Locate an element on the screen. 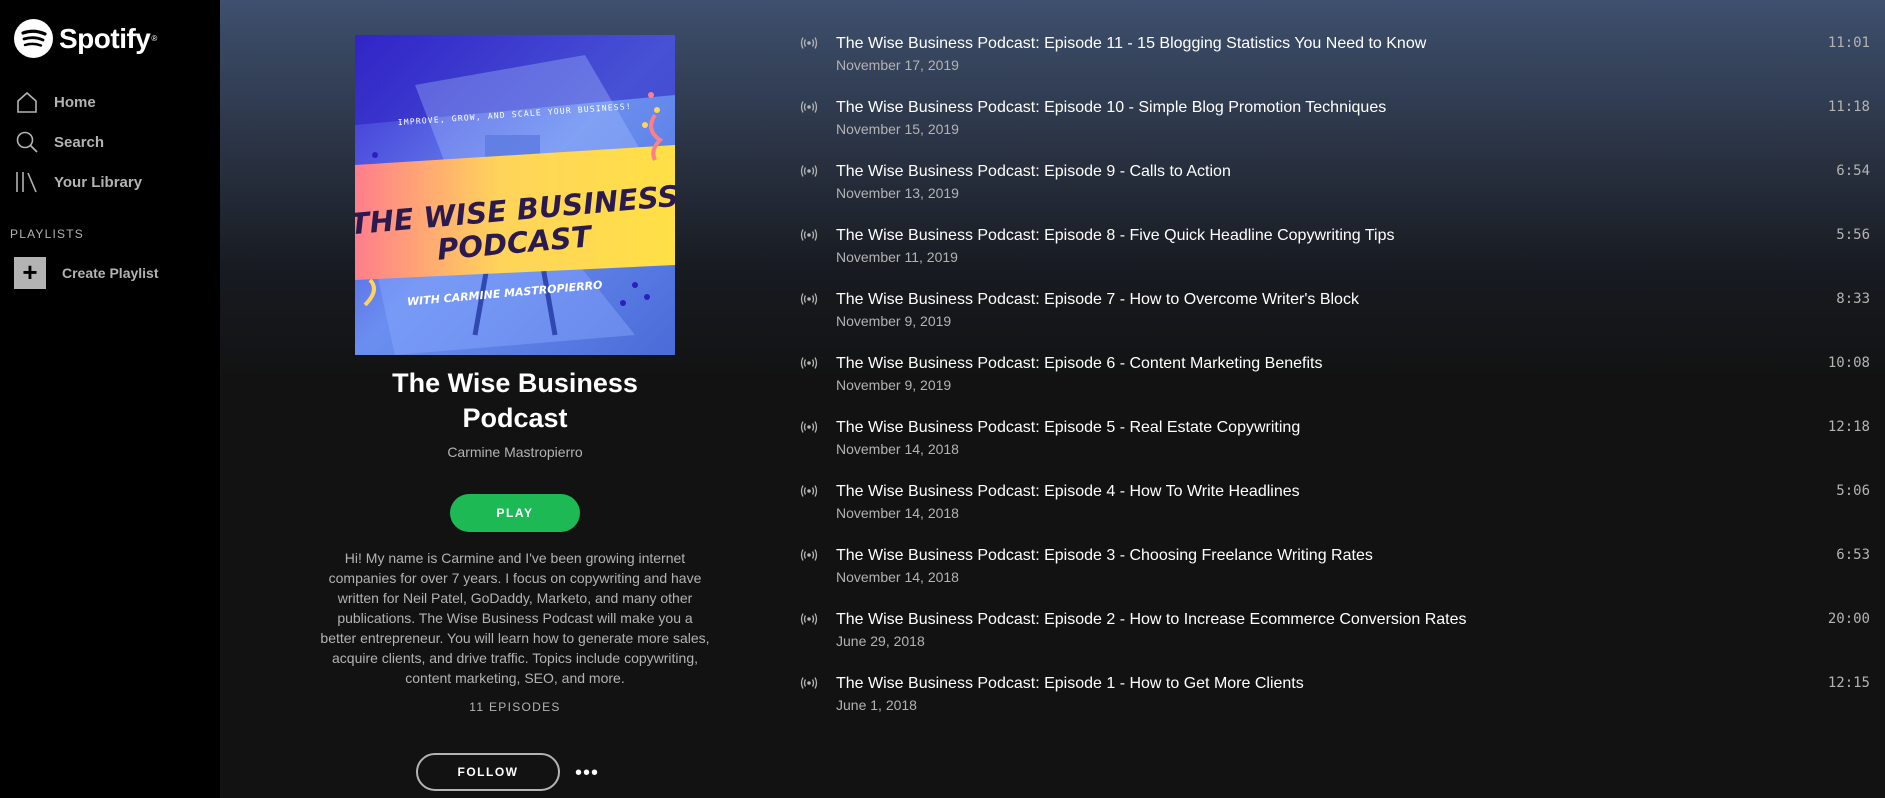  episode-duration: 10:08 is located at coordinates (1848, 363).